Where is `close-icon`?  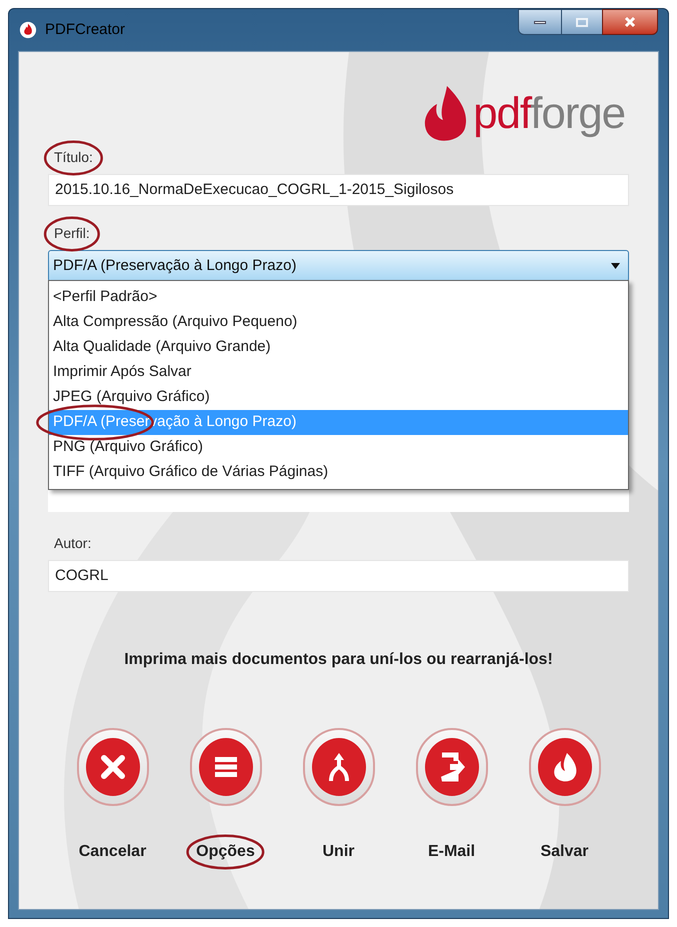 close-icon is located at coordinates (630, 22).